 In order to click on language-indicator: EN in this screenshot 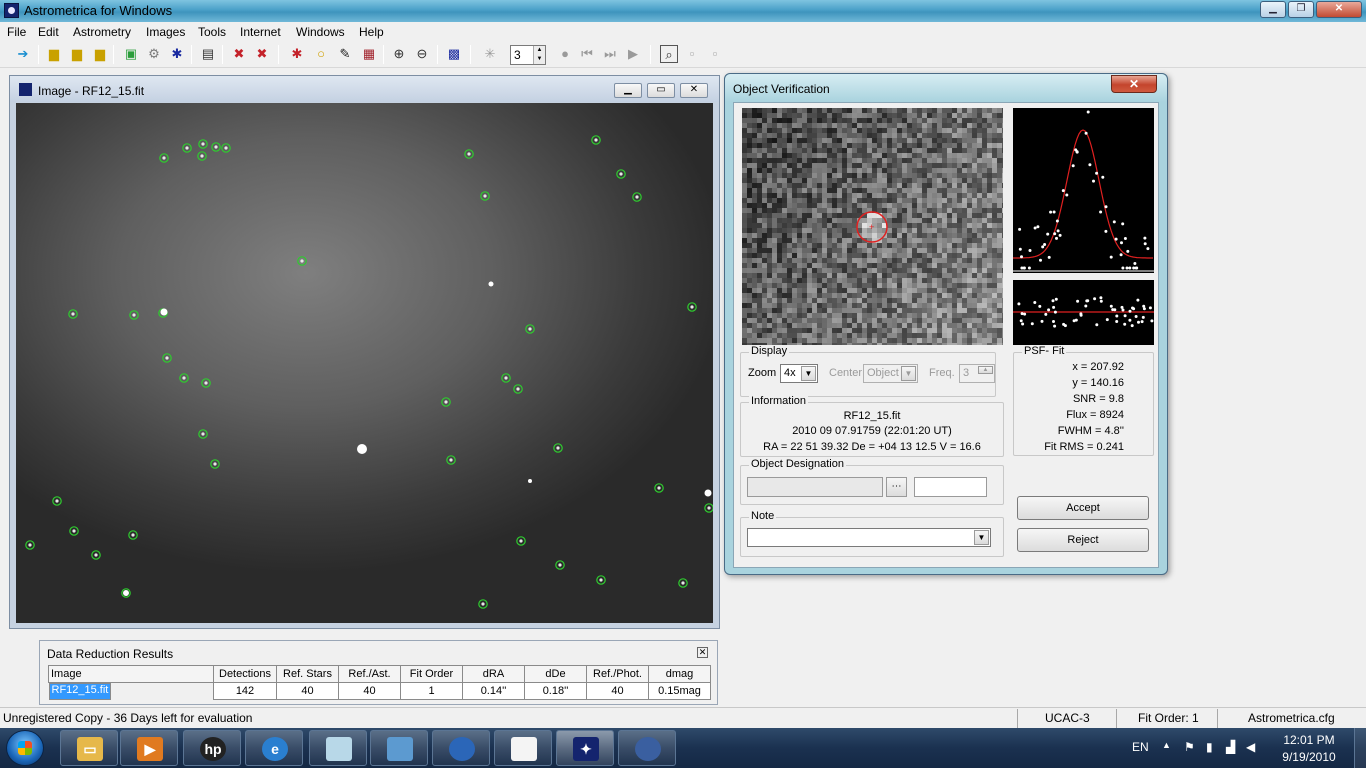, I will do `click(1140, 747)`.